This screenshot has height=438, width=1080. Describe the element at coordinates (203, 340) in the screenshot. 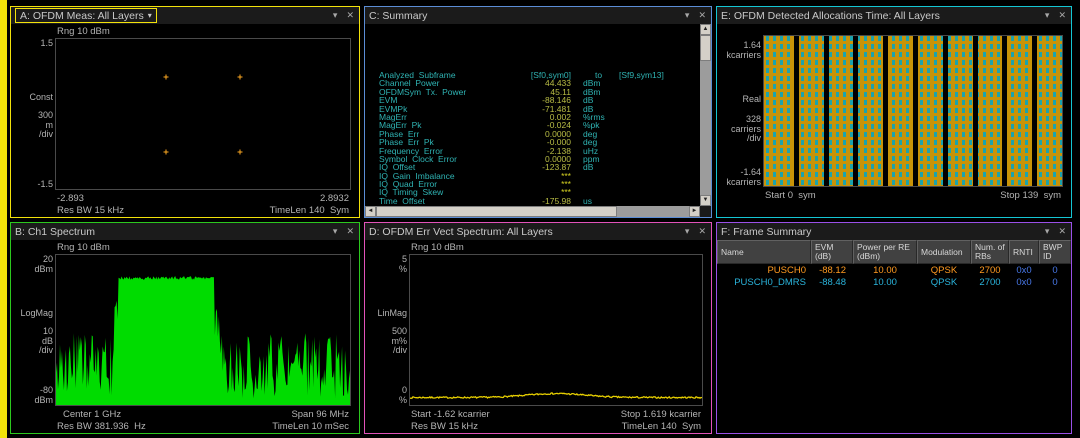

I see `spectrum-trace` at that location.